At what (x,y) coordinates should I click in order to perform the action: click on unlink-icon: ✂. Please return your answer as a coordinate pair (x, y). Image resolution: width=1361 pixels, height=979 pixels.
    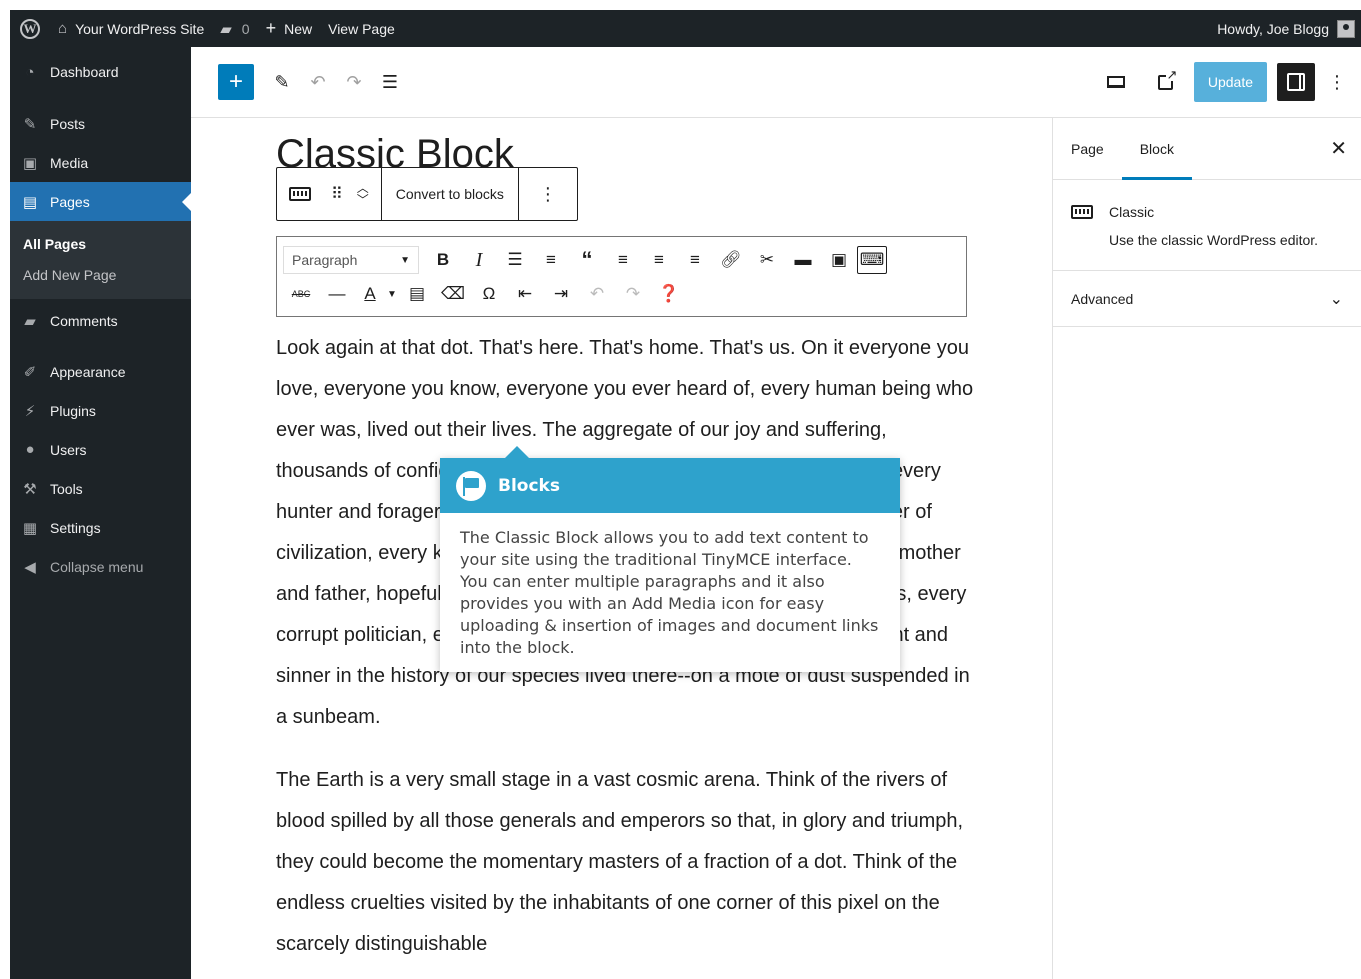
    Looking at the image, I should click on (767, 260).